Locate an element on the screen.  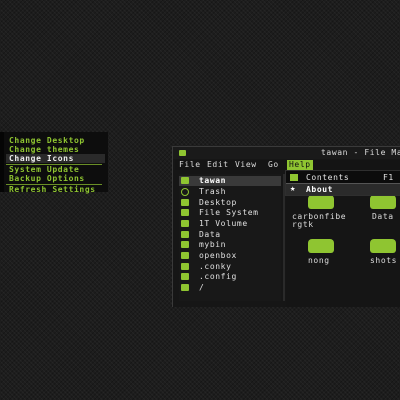
sidebar-item-label: 1T Volume is located at coordinates (223, 223).